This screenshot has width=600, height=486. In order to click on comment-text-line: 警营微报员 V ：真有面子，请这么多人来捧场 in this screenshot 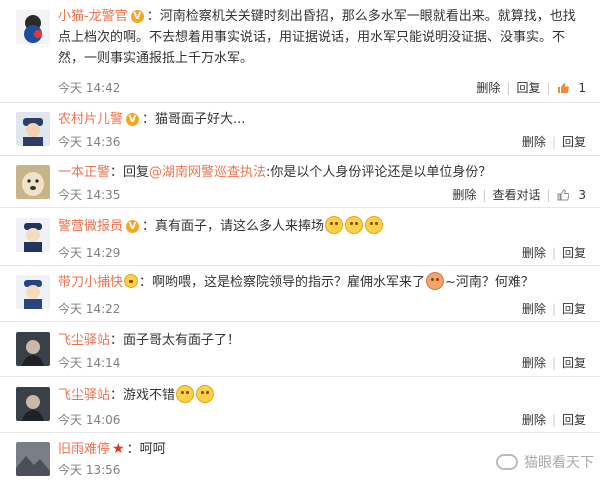, I will do `click(322, 226)`.